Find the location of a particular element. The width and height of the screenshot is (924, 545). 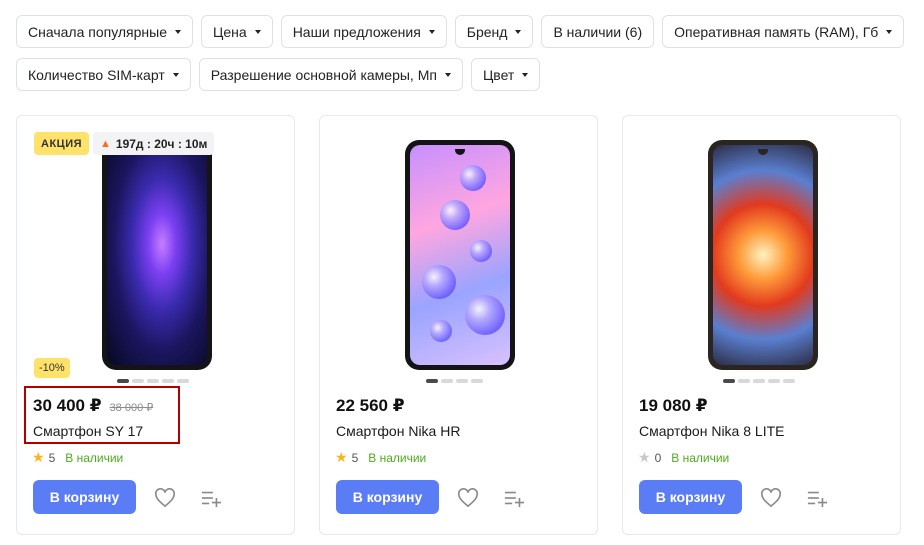

price-row: 22 560 ₽ is located at coordinates (370, 406).